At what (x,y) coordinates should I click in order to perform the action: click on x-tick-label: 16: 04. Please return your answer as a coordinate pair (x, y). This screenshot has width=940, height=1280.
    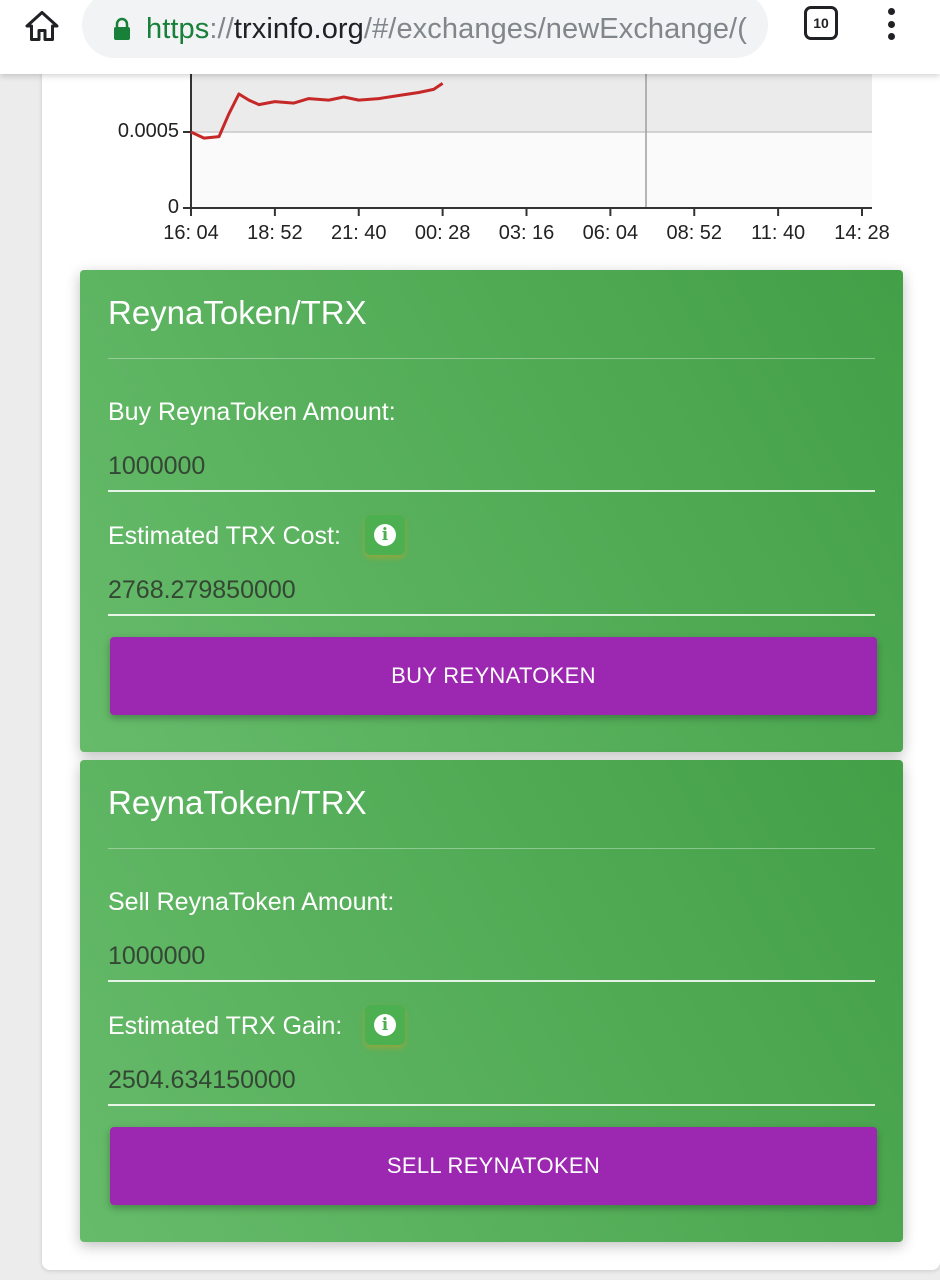
    Looking at the image, I should click on (191, 233).